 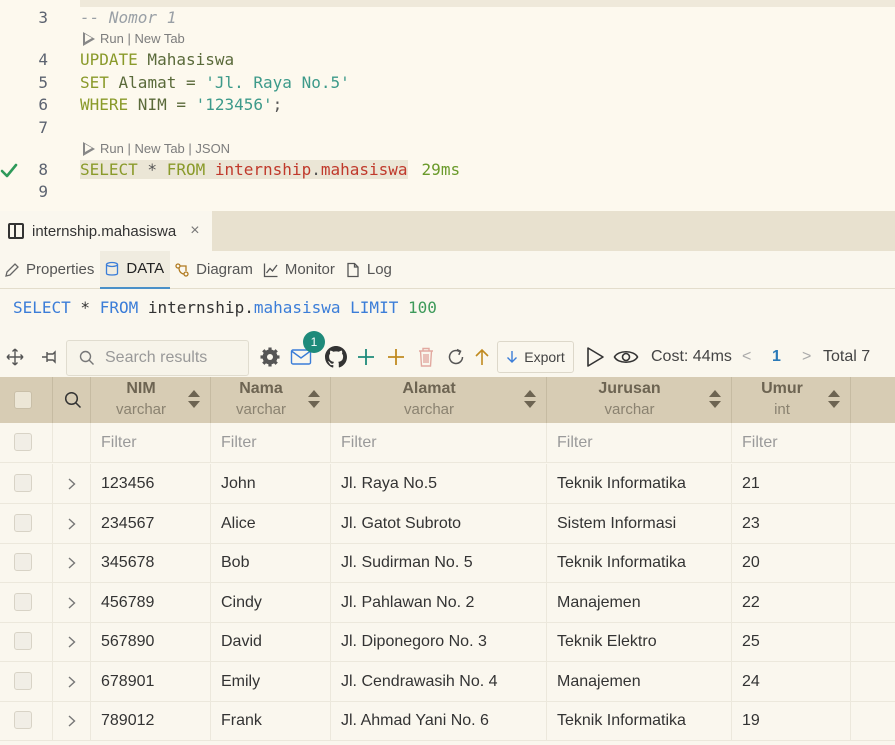 I want to click on eye-icon, so click(x=626, y=357).